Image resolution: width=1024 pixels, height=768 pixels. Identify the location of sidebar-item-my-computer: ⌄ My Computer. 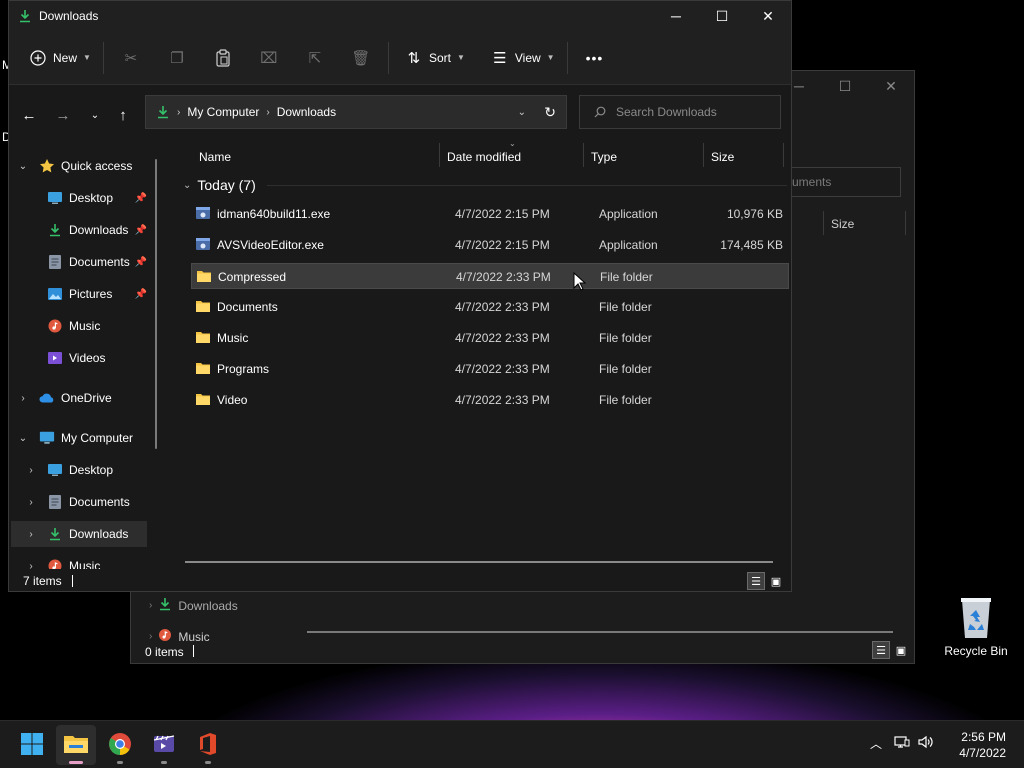
(87, 438).